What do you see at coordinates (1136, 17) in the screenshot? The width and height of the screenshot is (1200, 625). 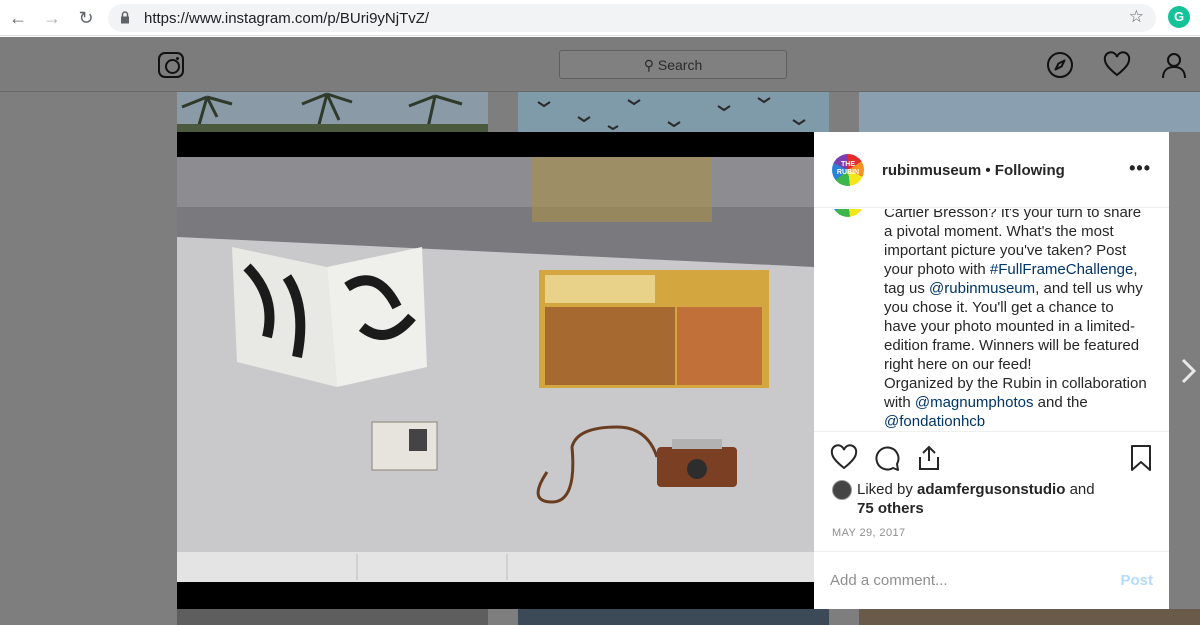 I see `bookmark-star-icon: ☆` at bounding box center [1136, 17].